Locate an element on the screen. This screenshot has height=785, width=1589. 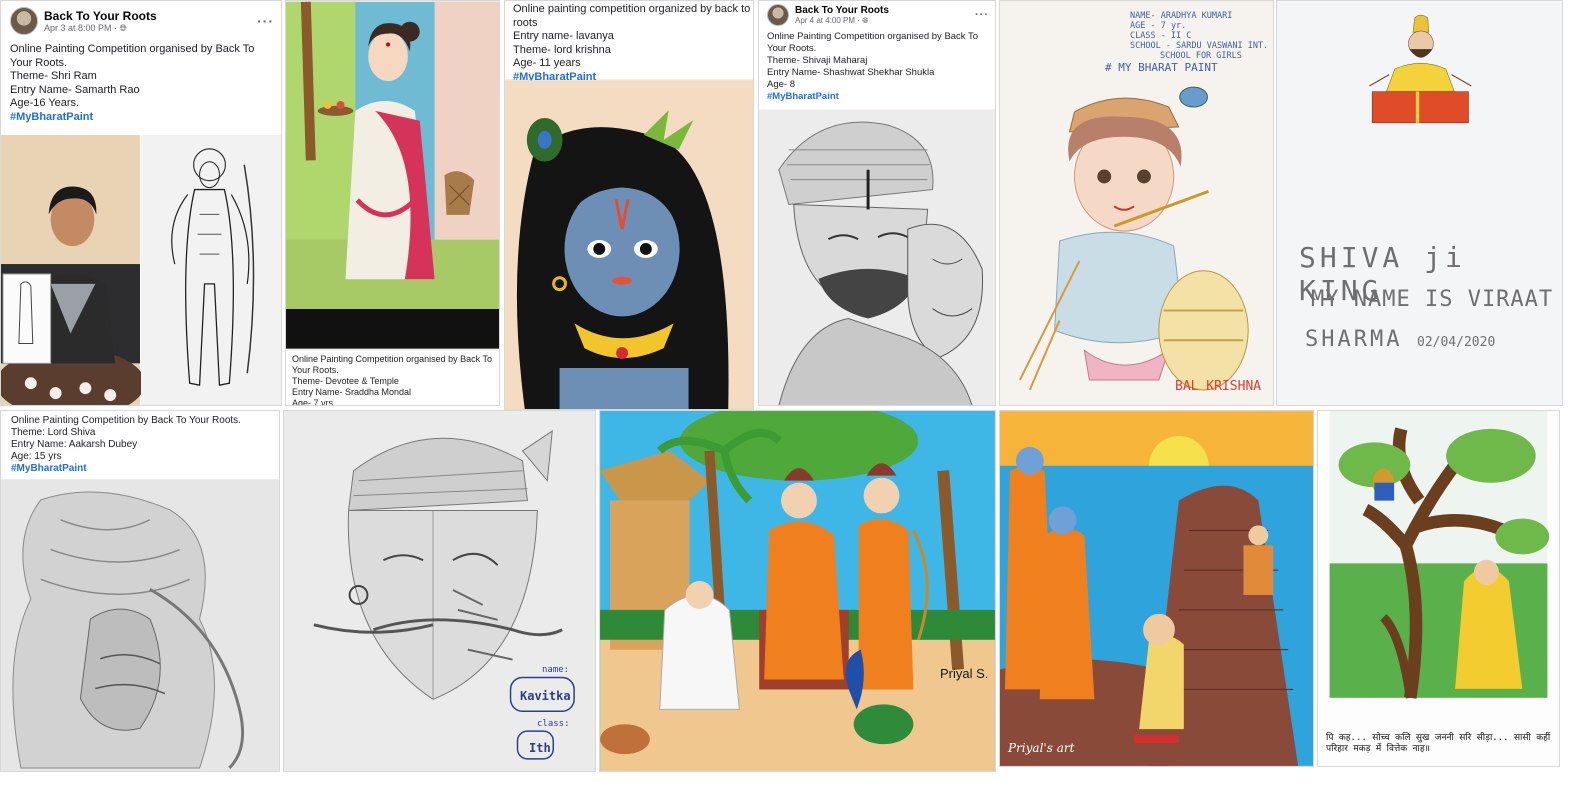
ram-lakshman-painting is located at coordinates (797, 591).